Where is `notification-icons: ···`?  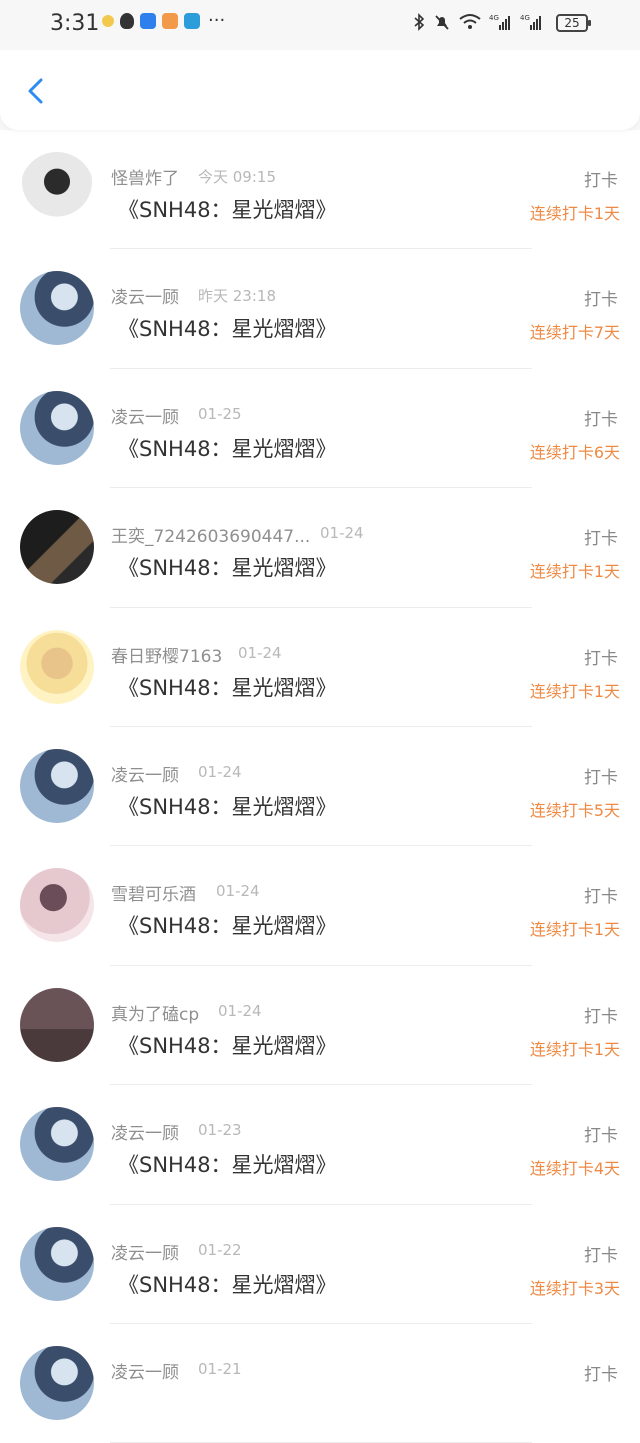
notification-icons: ··· is located at coordinates (164, 20).